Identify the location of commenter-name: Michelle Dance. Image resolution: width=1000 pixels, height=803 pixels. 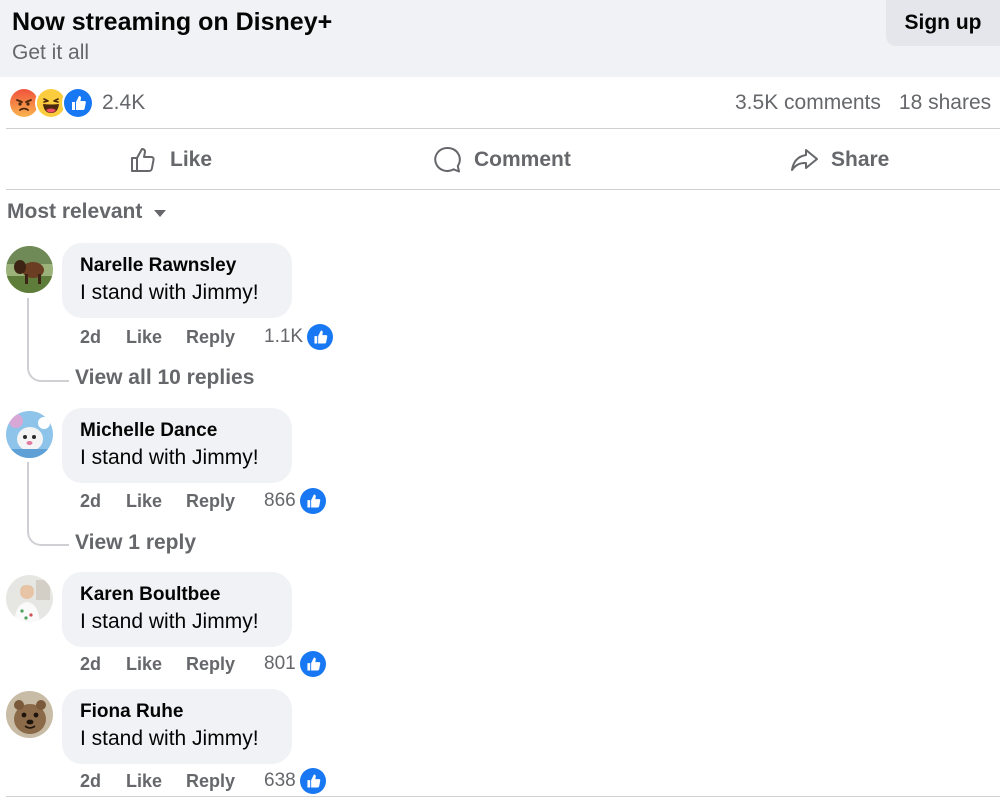
(148, 431).